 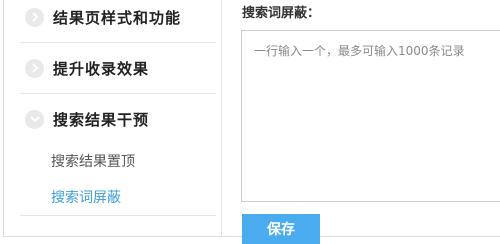 I want to click on sidebar-item-search-term-block: 搜索词屏蔽, so click(x=86, y=197).